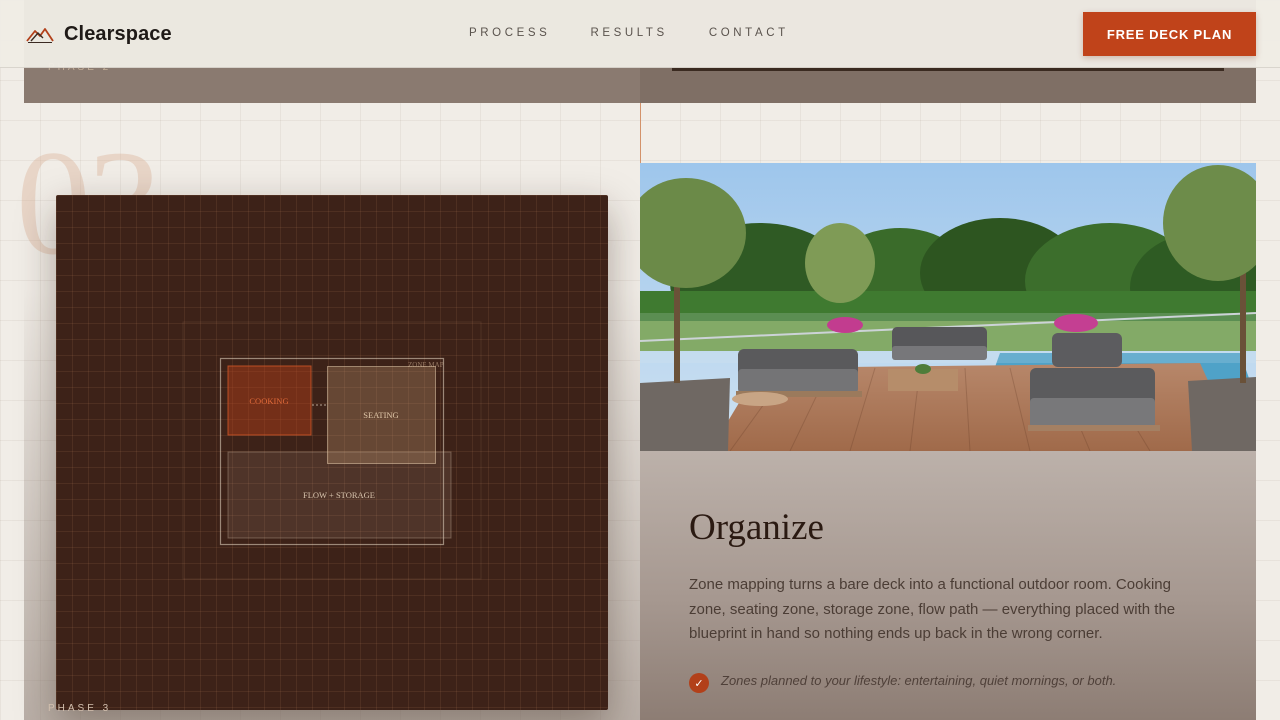 This screenshot has width=1280, height=720. I want to click on nav-results-link: RESULTS, so click(628, 33).